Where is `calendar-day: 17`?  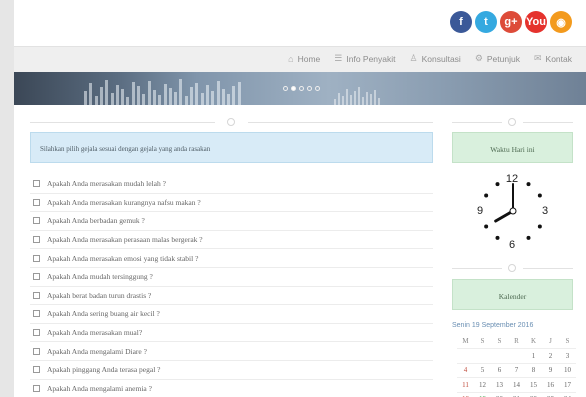 calendar-day: 17 is located at coordinates (567, 385).